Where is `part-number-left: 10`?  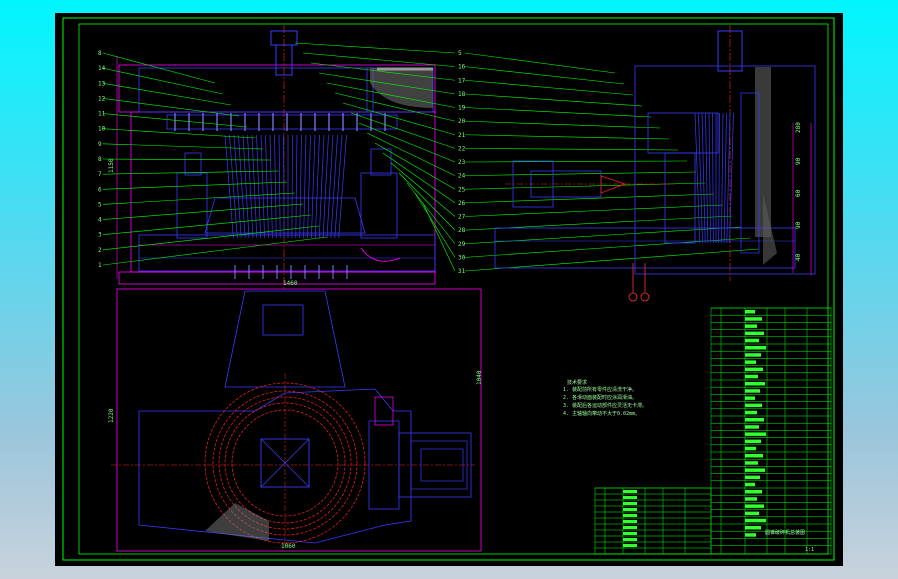 part-number-left: 10 is located at coordinates (102, 129).